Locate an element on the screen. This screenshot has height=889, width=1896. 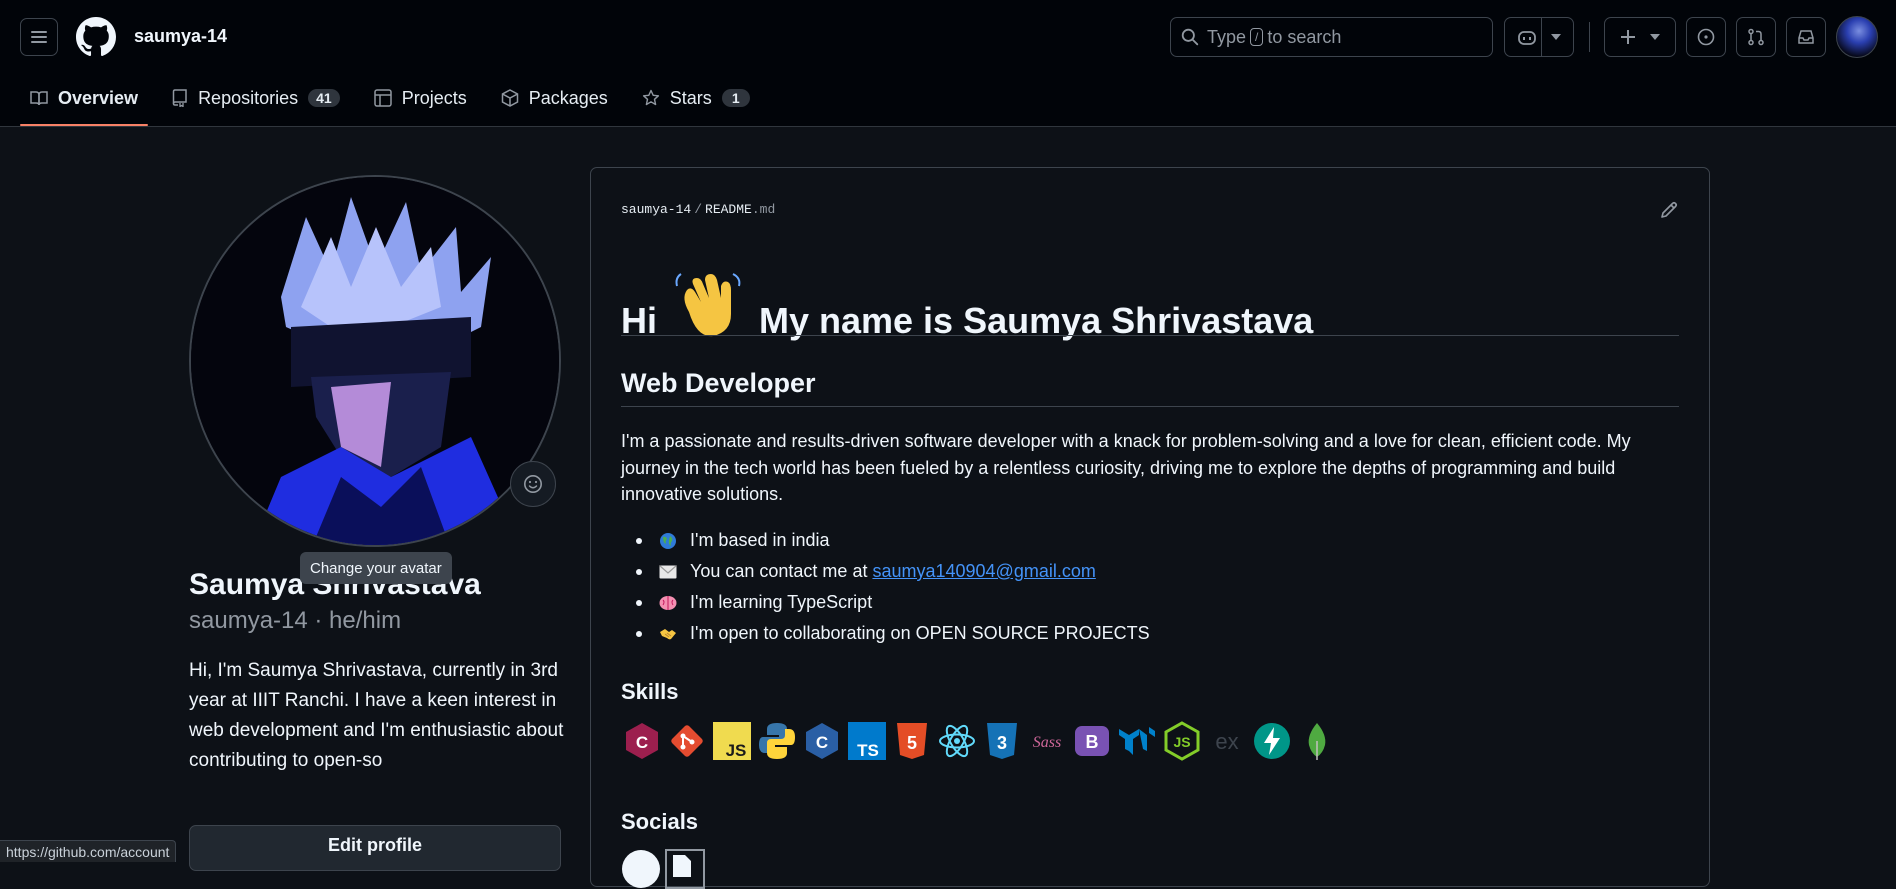
create-new-button is located at coordinates (1640, 37).